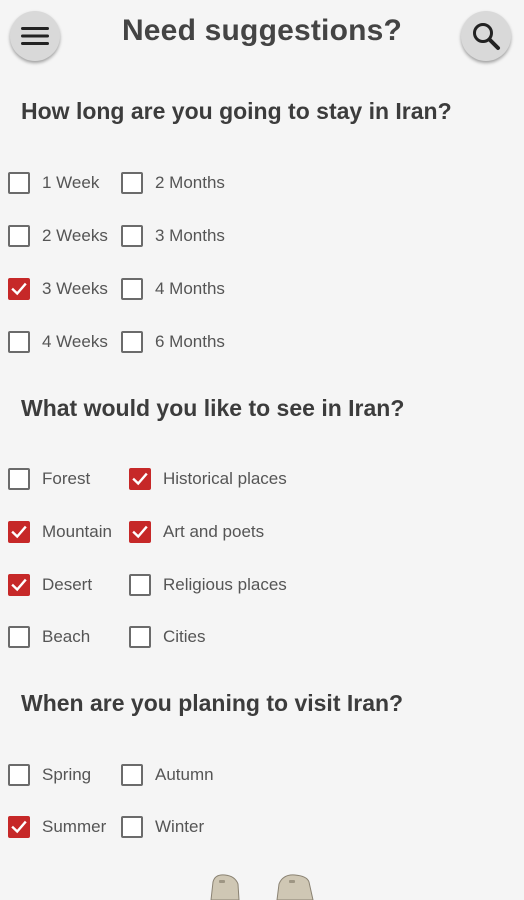 The width and height of the screenshot is (524, 900). What do you see at coordinates (190, 182) in the screenshot?
I see `option-label: 2 Months` at bounding box center [190, 182].